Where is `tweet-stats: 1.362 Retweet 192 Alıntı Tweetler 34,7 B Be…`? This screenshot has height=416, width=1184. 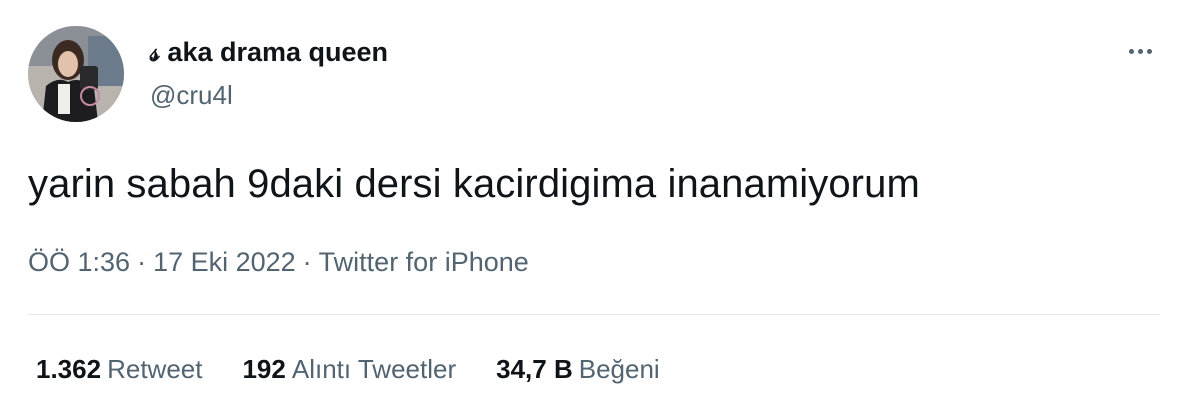 tweet-stats: 1.362 Retweet 192 Alıntı Tweetler 34,7 B Be… is located at coordinates (348, 369).